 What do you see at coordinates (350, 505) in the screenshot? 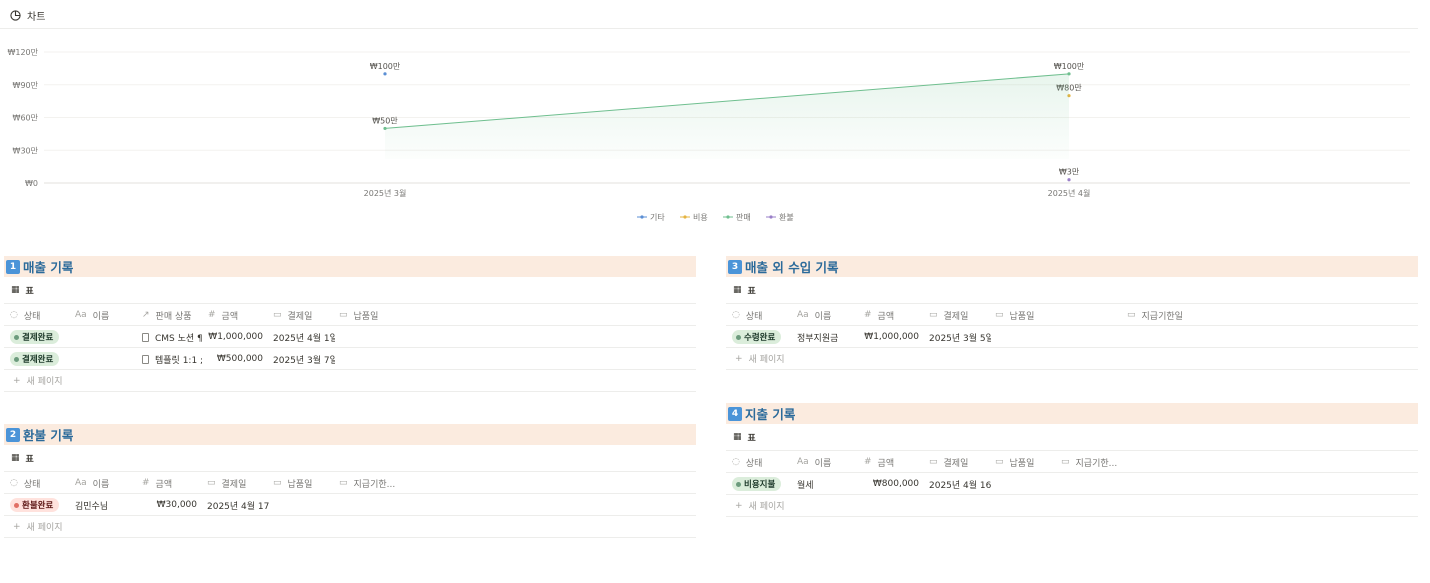
I see `table-row: 환불완료 김민수님 ₩30,000 2025년 4월 17` at bounding box center [350, 505].